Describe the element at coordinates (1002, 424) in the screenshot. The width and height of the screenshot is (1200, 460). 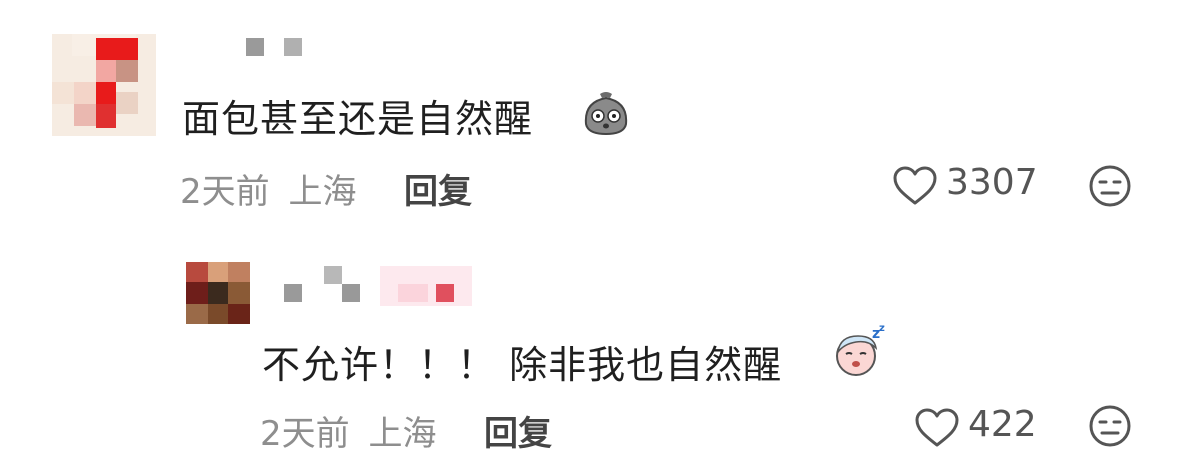
I see `like-count: 422` at that location.